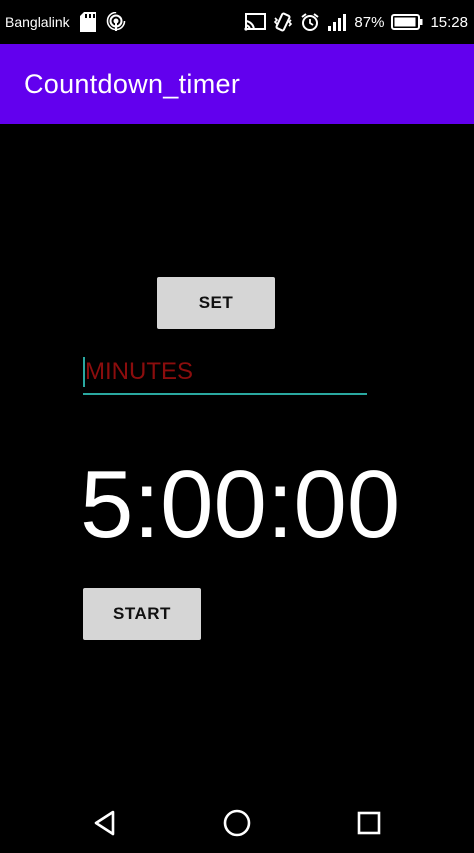  I want to click on app-title: Countdown_timer, so click(132, 83).